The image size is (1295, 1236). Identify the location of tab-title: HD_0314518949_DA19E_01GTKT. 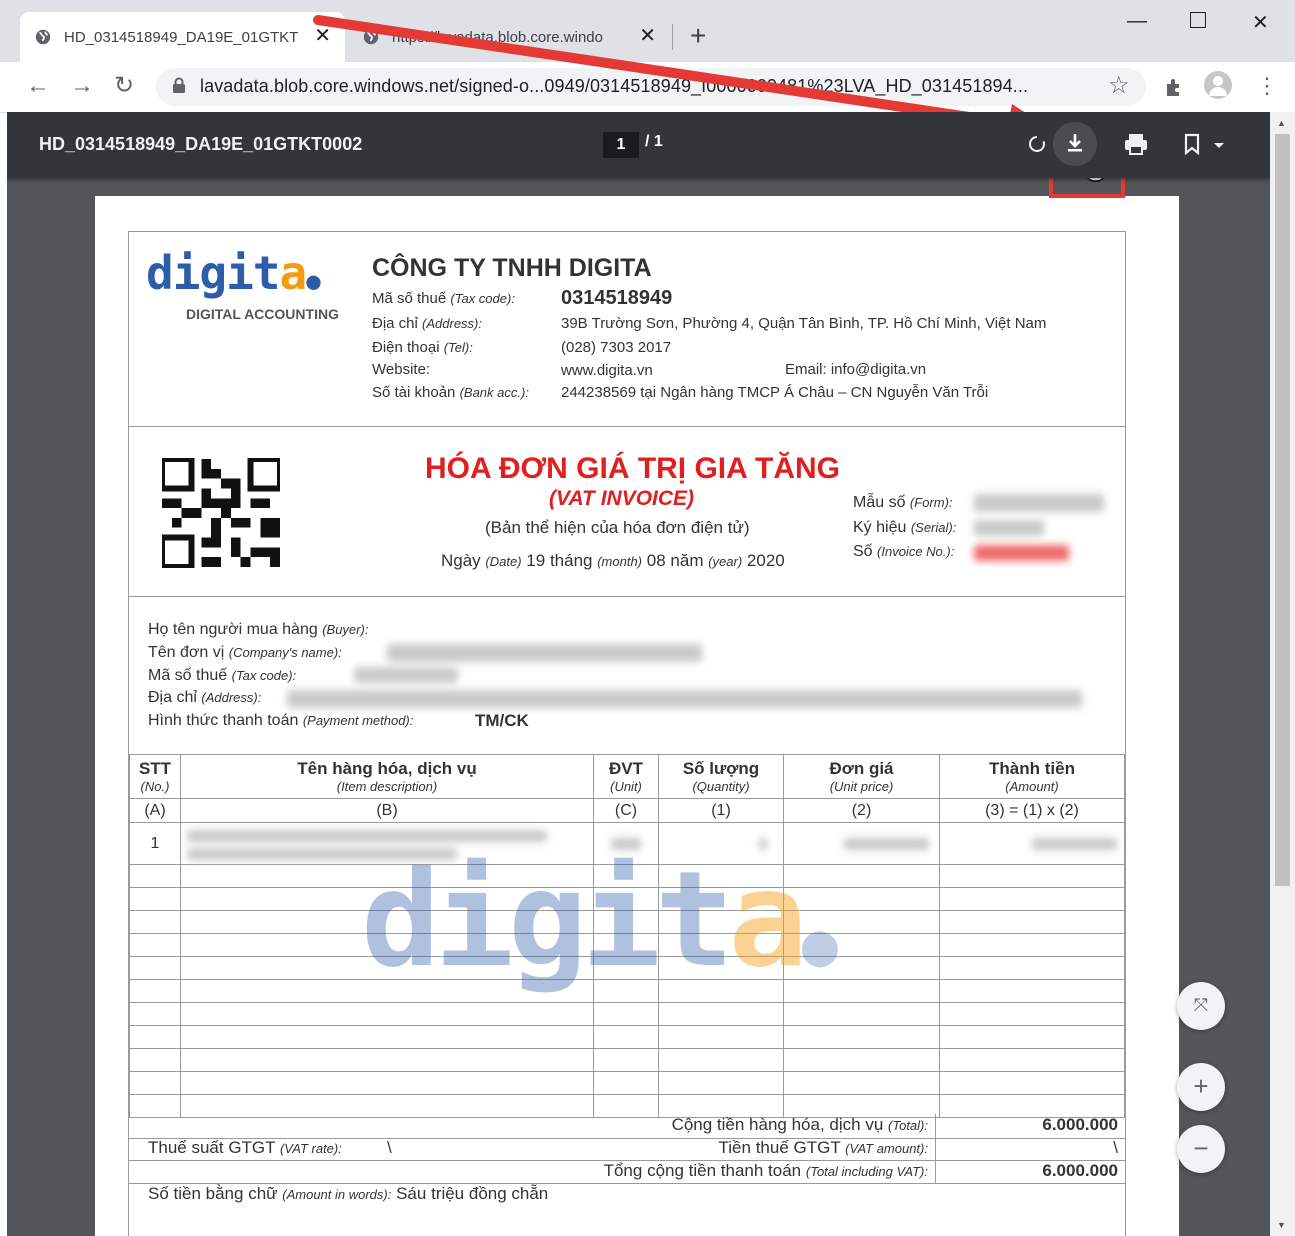
(181, 37).